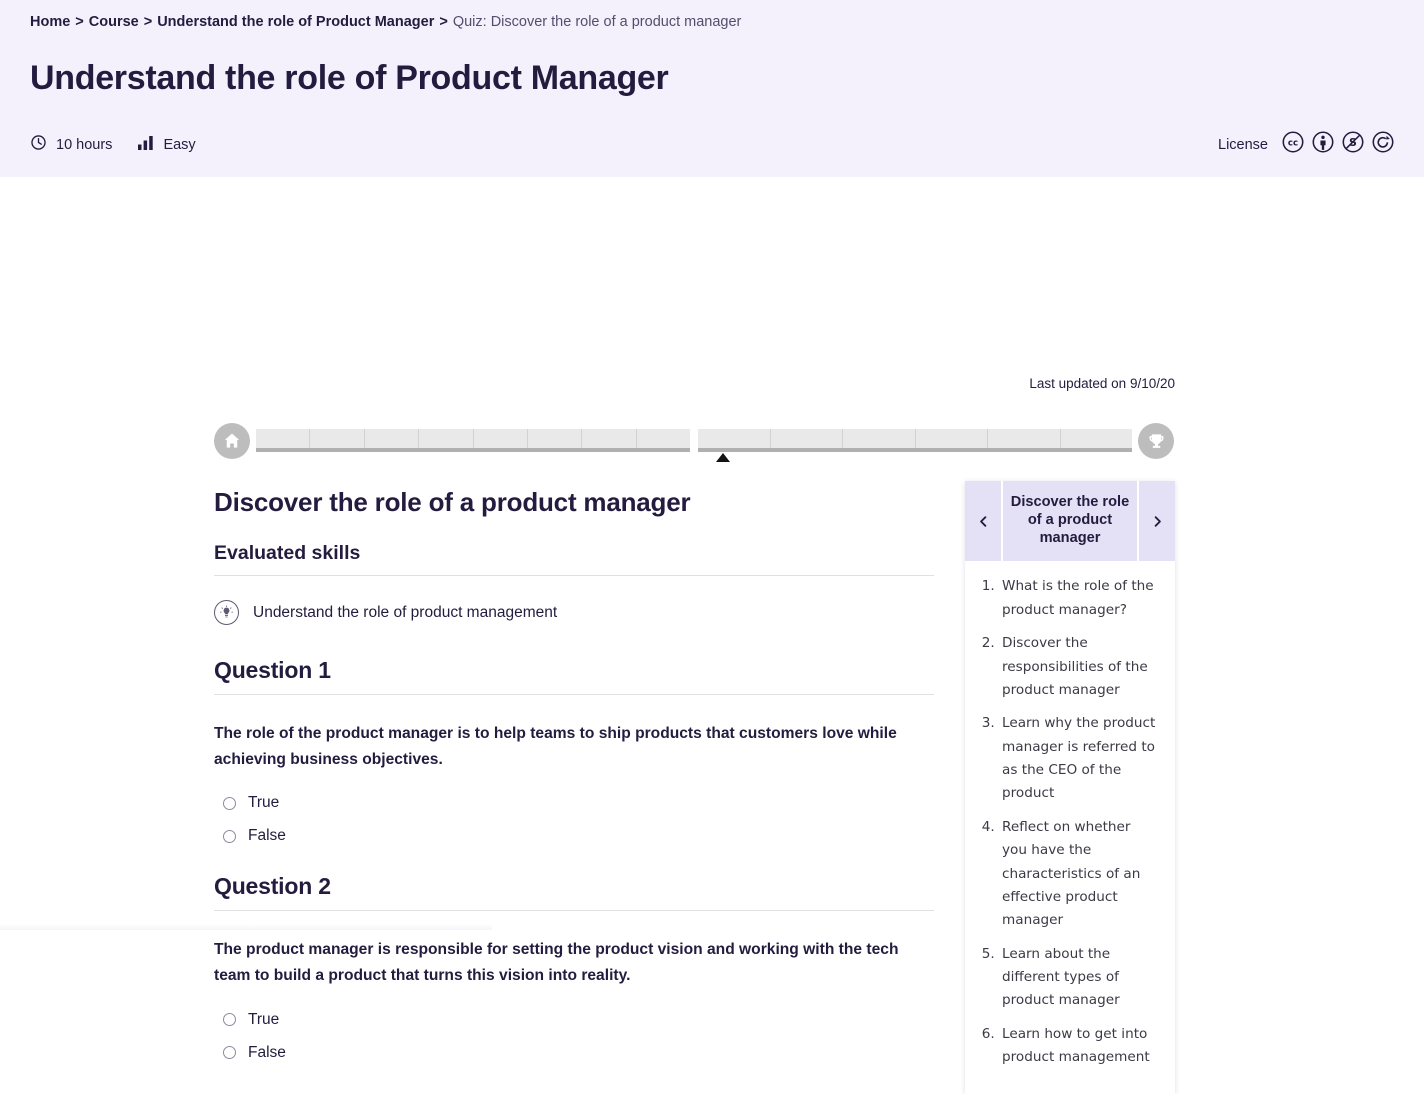  Describe the element at coordinates (226, 612) in the screenshot. I see `lightbulb-icon` at that location.